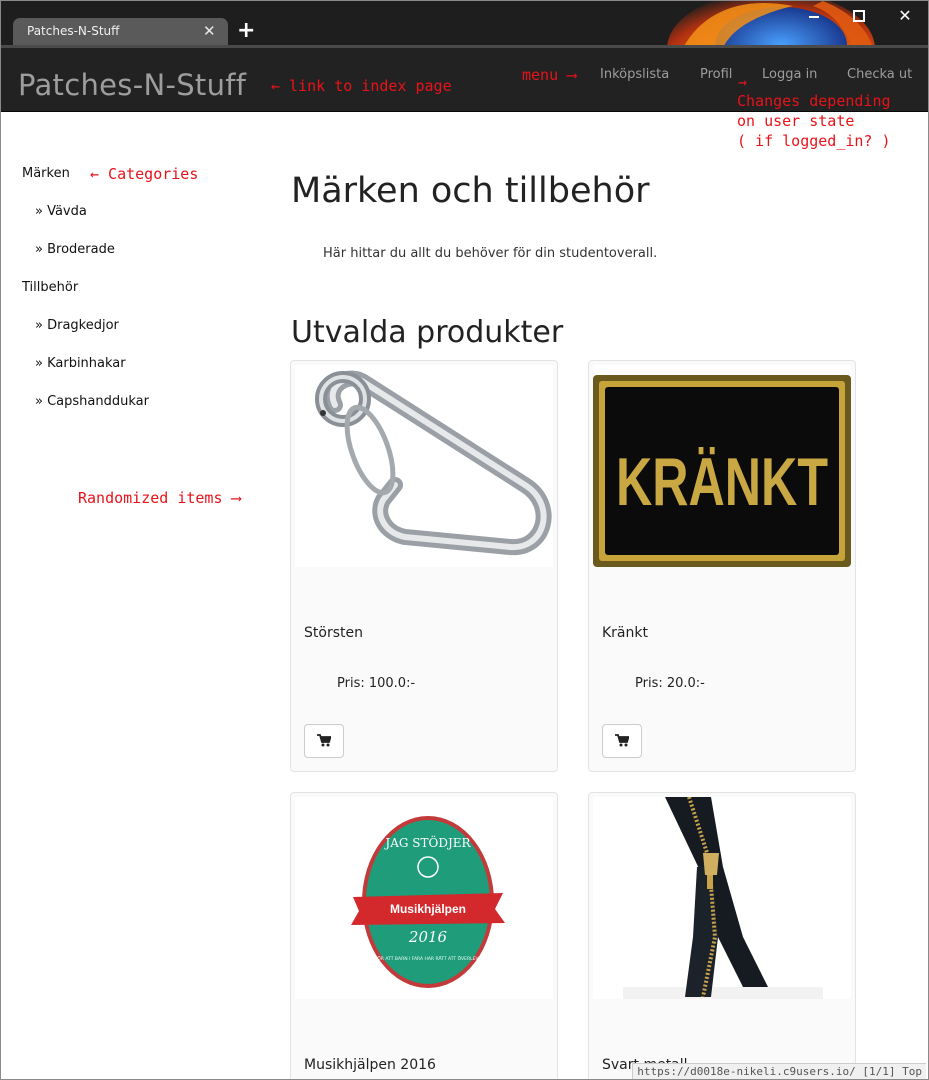 The image size is (929, 1080). Describe the element at coordinates (428, 909) in the screenshot. I see `badge-ribbon-text: Musikhjälpen` at that location.